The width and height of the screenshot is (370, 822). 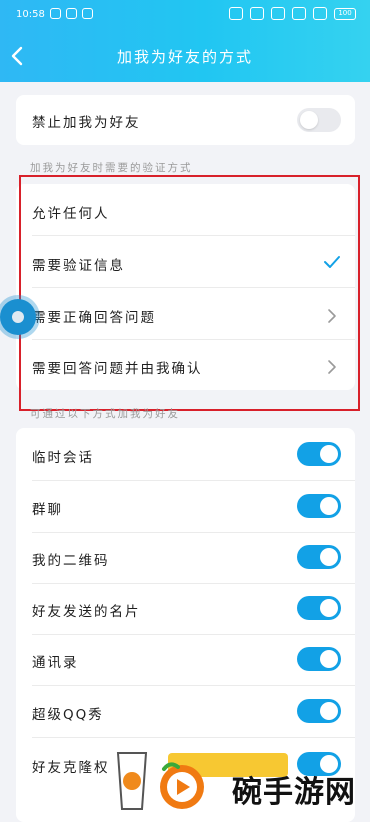 What do you see at coordinates (257, 13) in the screenshot?
I see `alarm-icon` at bounding box center [257, 13].